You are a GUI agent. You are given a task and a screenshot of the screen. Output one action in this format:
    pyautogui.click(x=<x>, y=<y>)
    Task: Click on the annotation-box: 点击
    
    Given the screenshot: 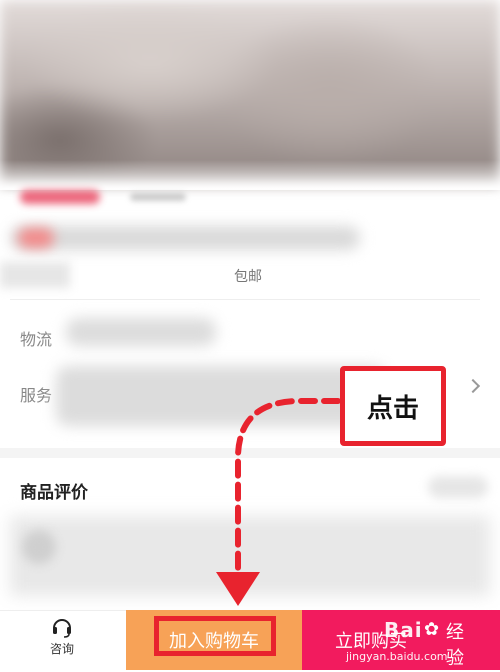 What is the action you would take?
    pyautogui.click(x=393, y=406)
    